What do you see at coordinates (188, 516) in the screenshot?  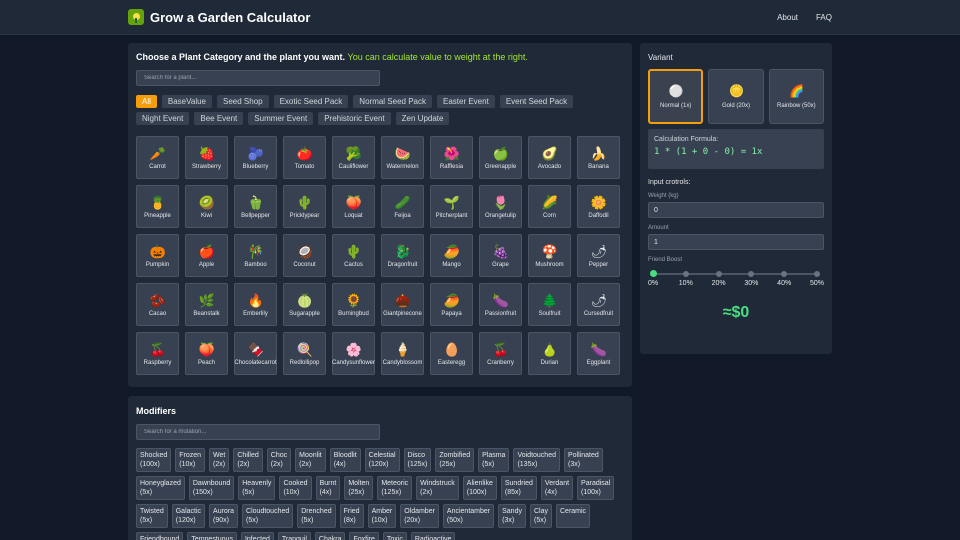 I see `modifier-chip: Galactic (120x)` at bounding box center [188, 516].